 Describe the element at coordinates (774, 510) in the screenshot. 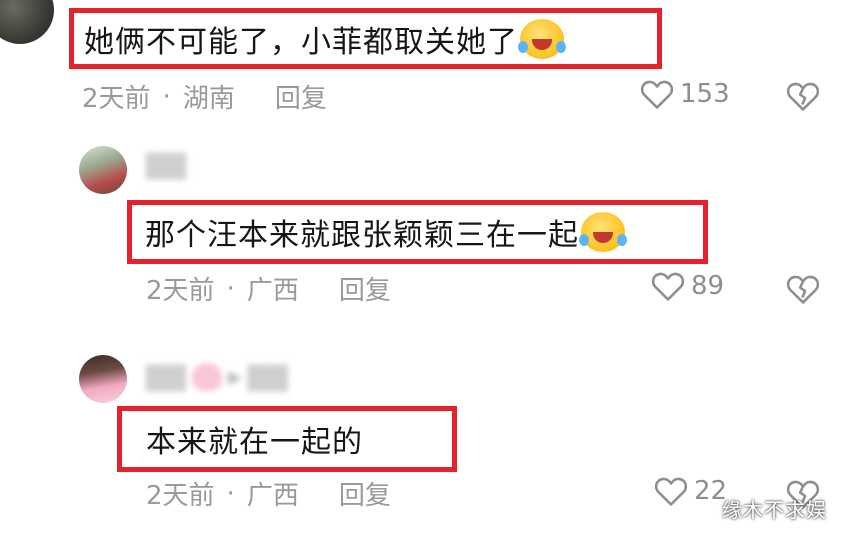

I see `watermark: 缘木不求娱` at that location.